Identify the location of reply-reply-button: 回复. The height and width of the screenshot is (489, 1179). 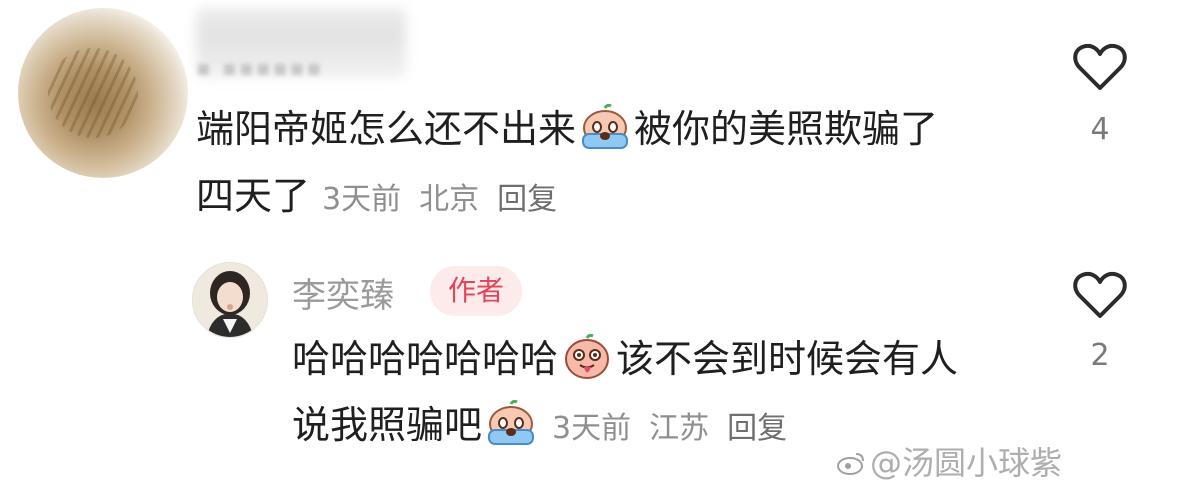
(757, 428).